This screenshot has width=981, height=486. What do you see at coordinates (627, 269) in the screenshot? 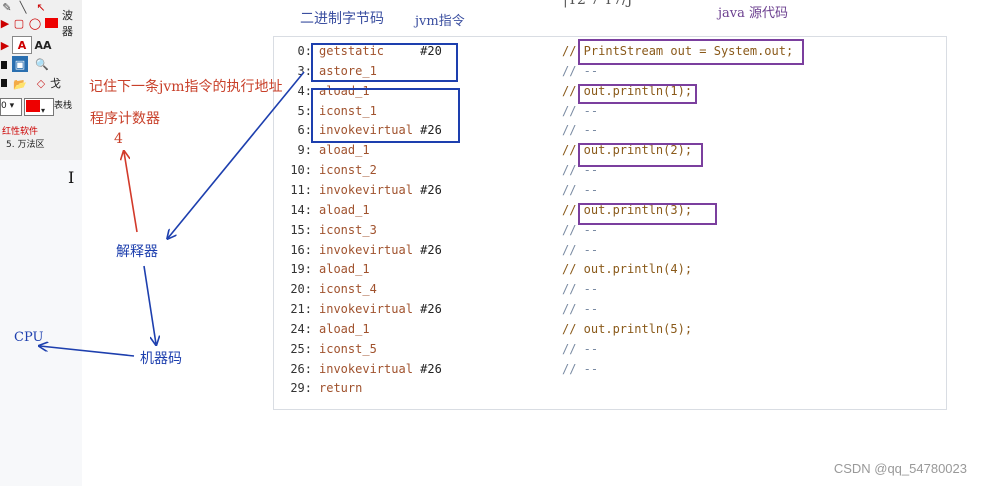
I see `source-comment: // out.println(4);` at bounding box center [627, 269].